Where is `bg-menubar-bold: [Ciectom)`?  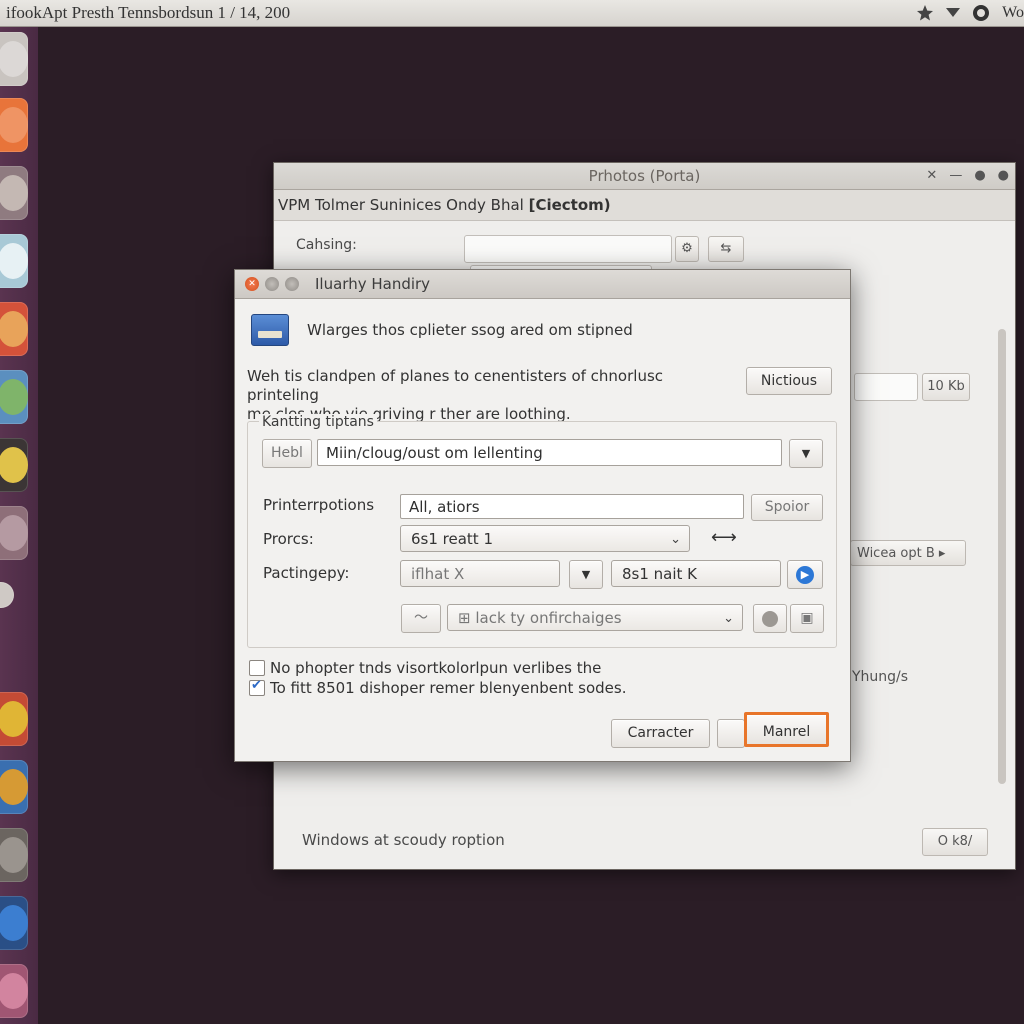
bg-menubar-bold: [Ciectom) is located at coordinates (570, 205).